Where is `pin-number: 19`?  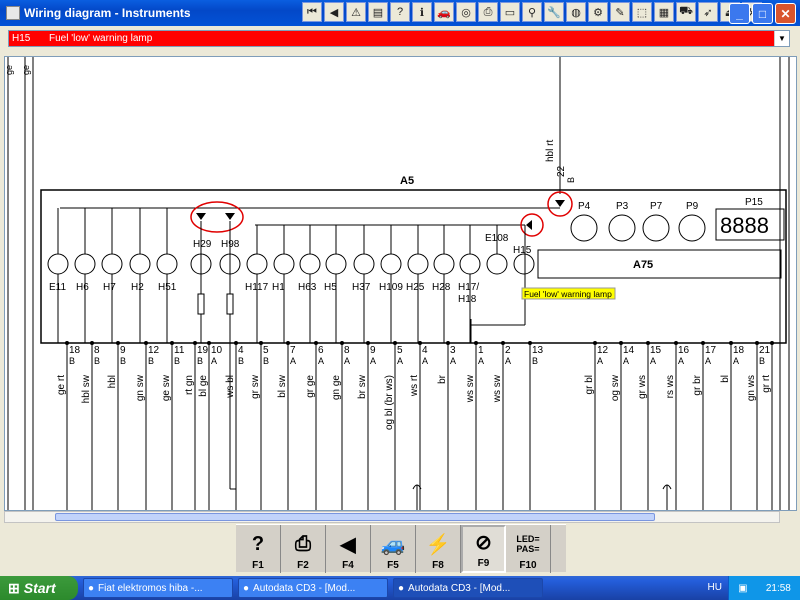
pin-number: 19 is located at coordinates (203, 350).